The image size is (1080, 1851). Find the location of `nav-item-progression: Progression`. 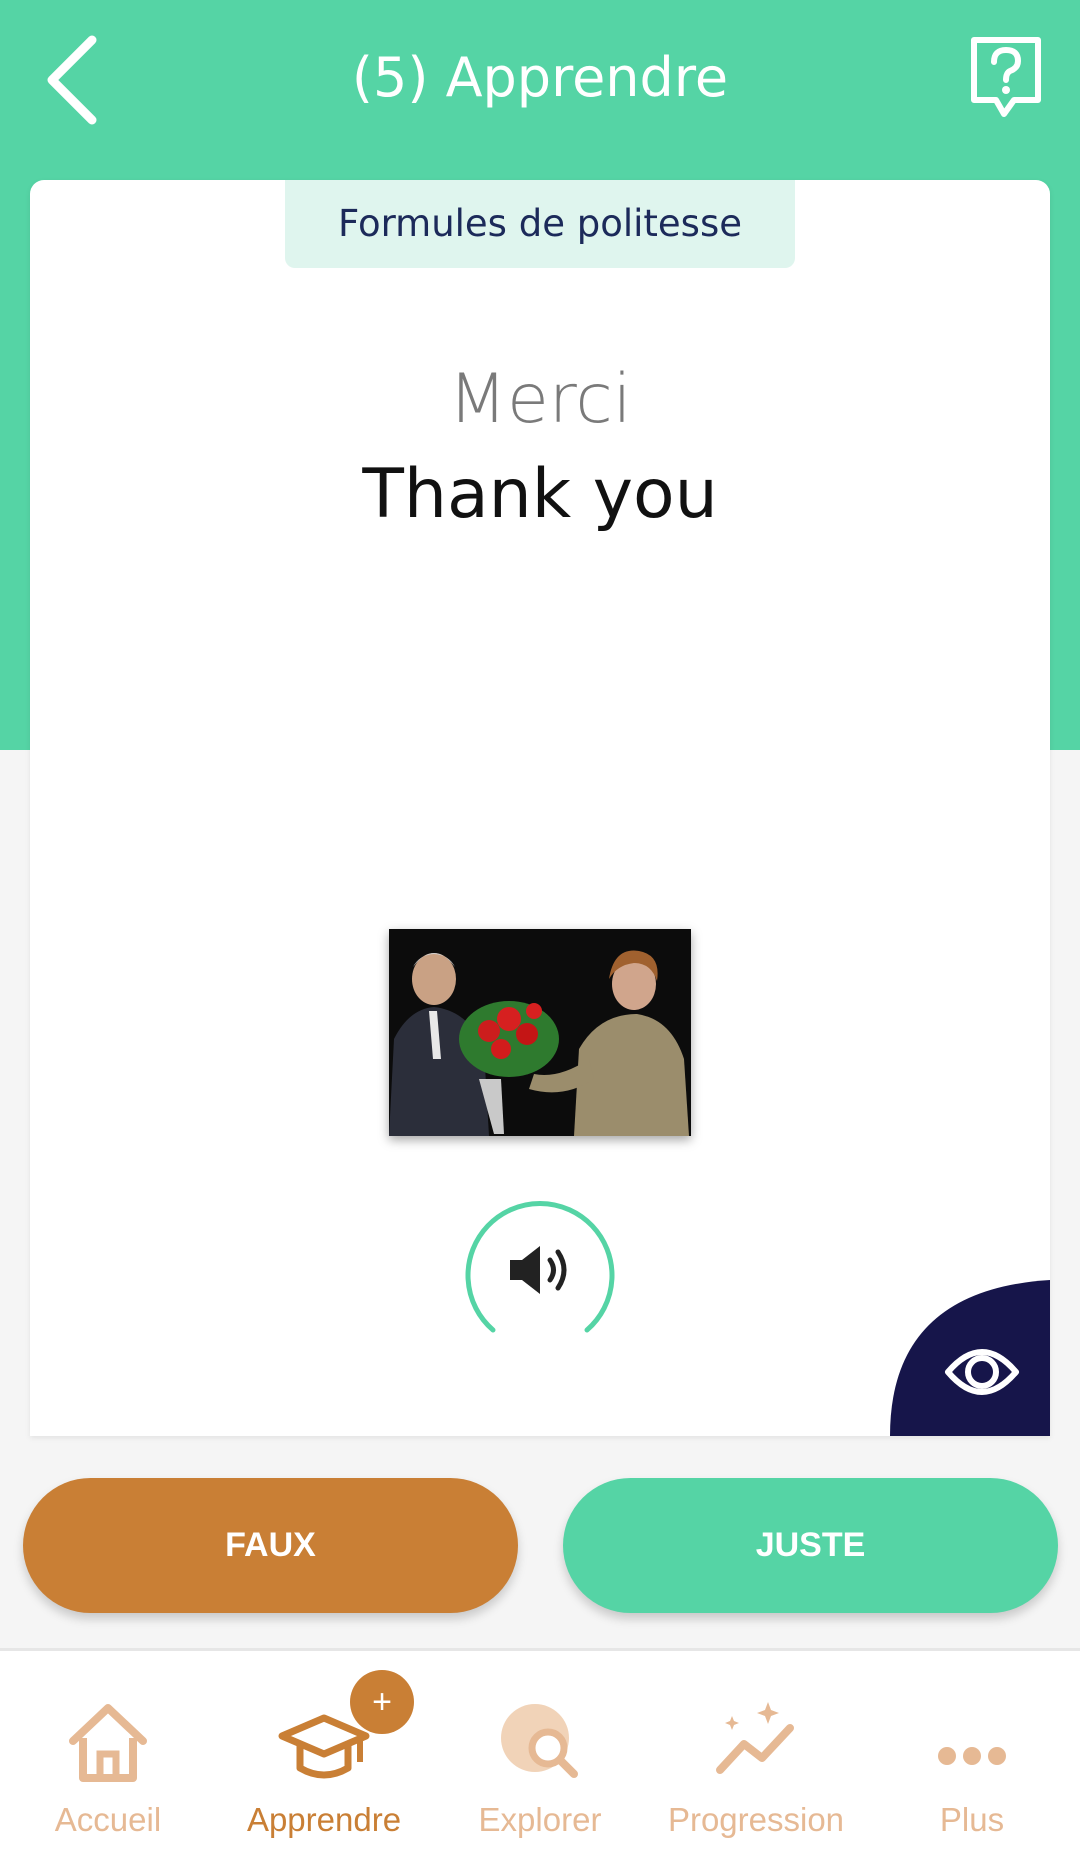

nav-item-progression: Progression is located at coordinates (756, 1751).